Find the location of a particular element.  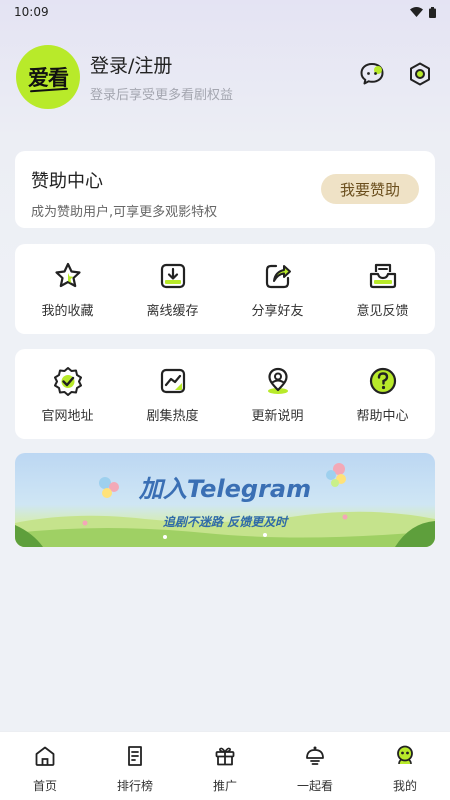

tab-mine: 我的 is located at coordinates (405, 766).